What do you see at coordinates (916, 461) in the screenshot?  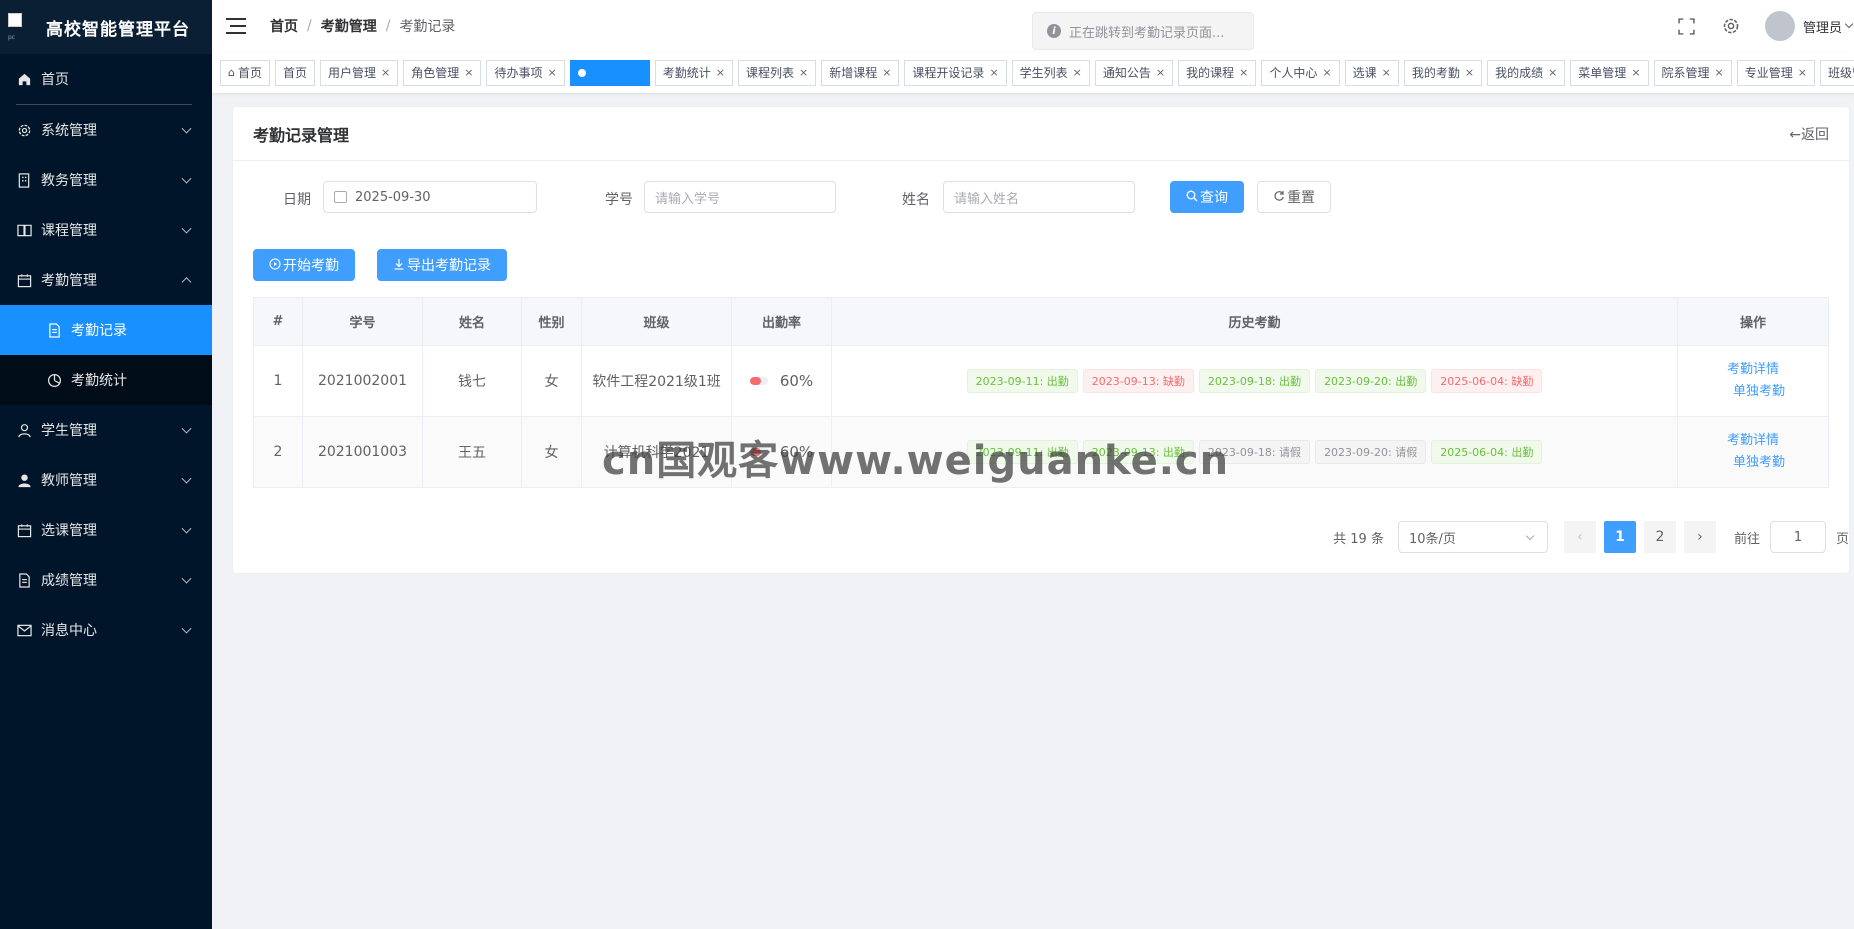 I see `watermark-text: cn国观客www.weiguanke.cn` at bounding box center [916, 461].